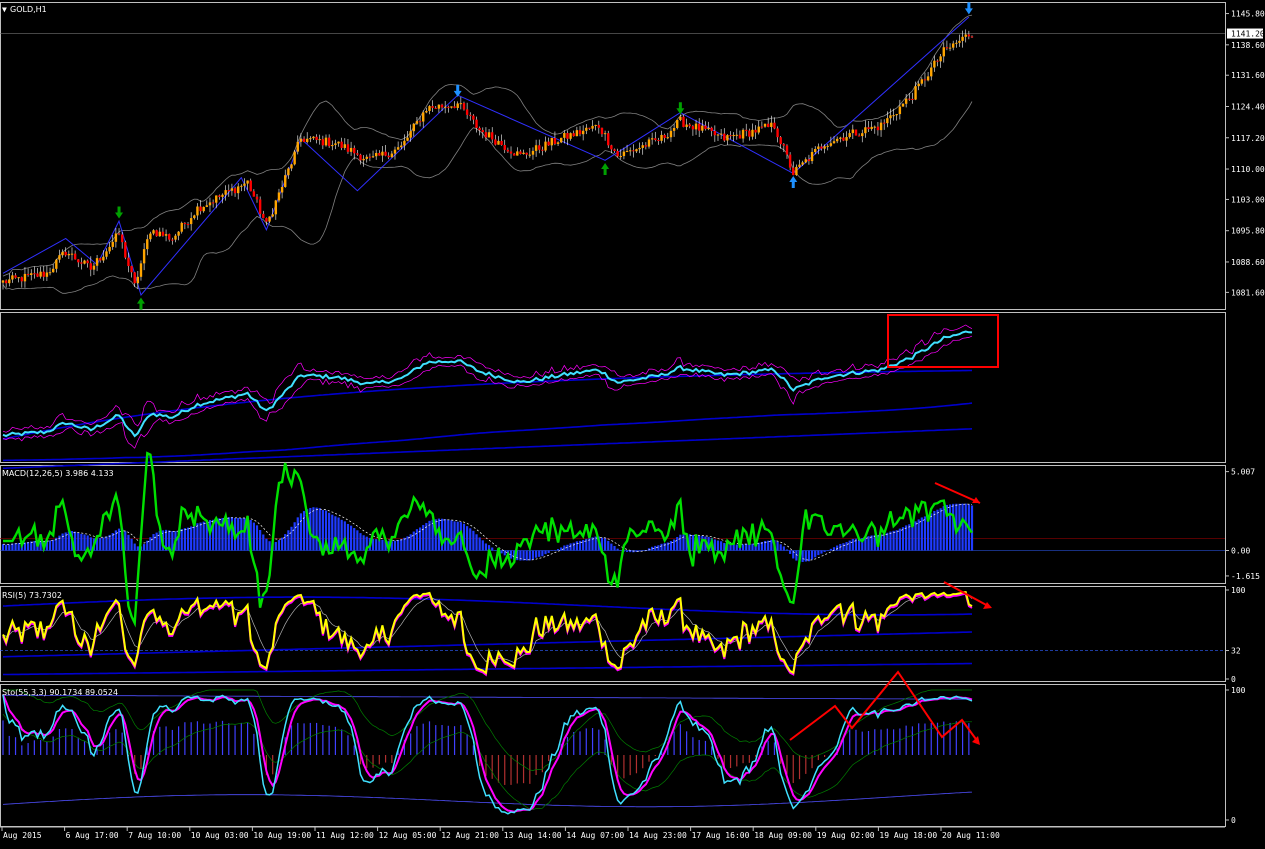 The height and width of the screenshot is (849, 1265). What do you see at coordinates (154, 835) in the screenshot?
I see `time-tick-label: 7 Aug 10:00` at bounding box center [154, 835].